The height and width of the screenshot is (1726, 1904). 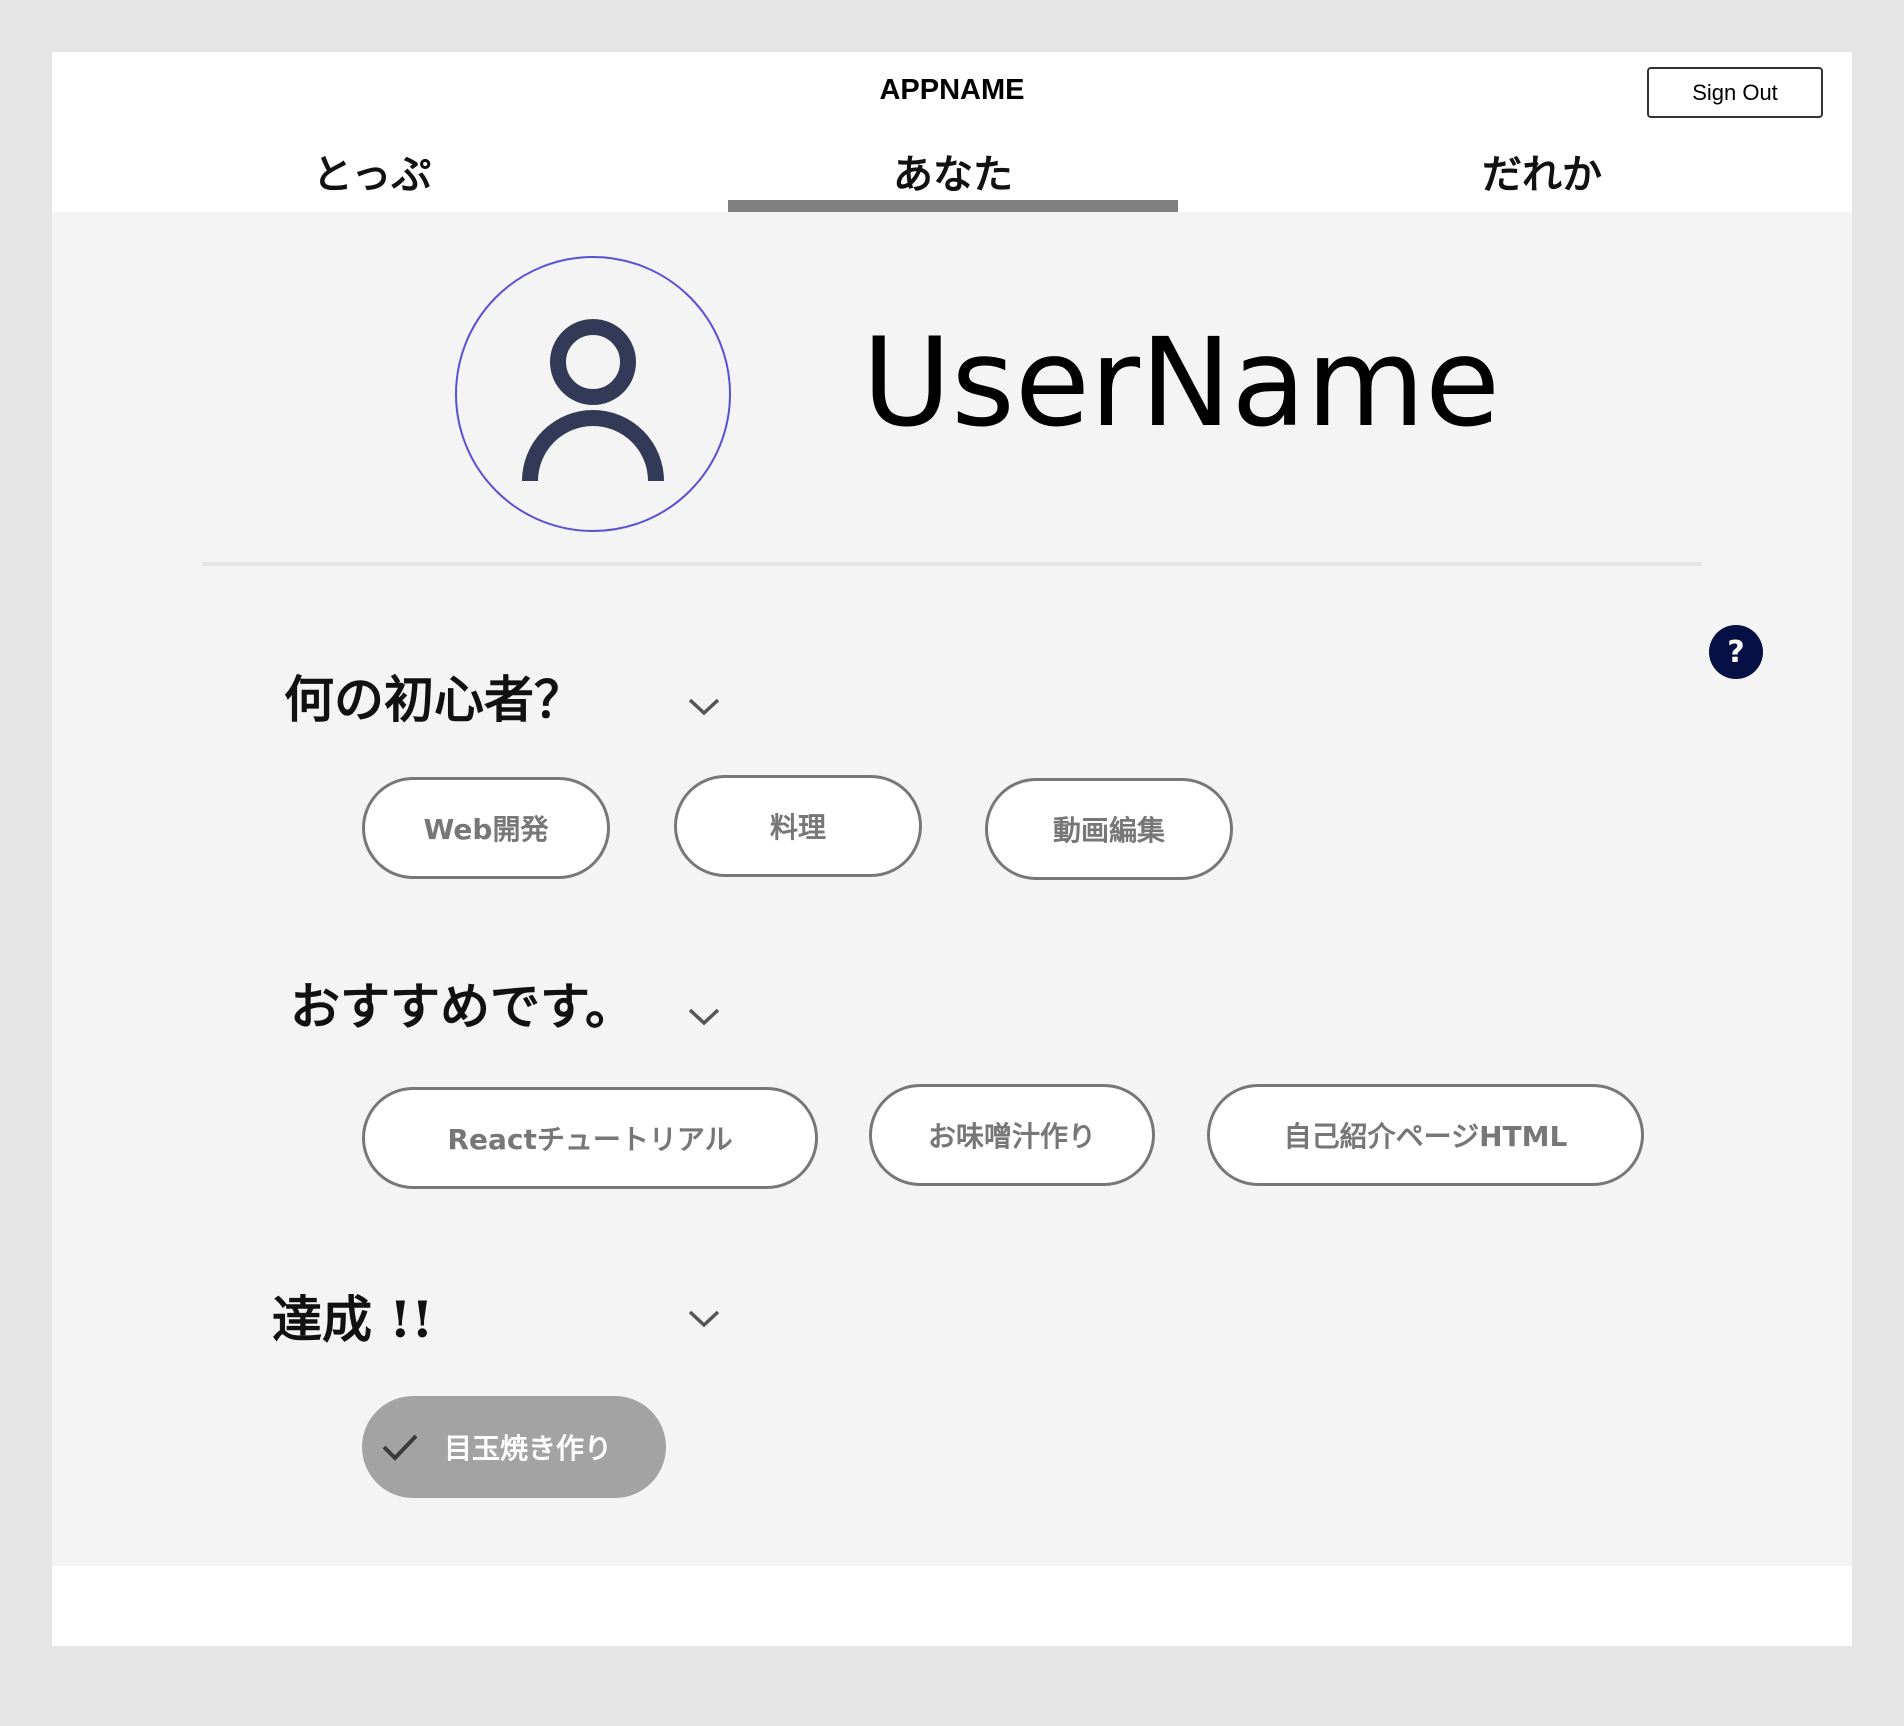 What do you see at coordinates (1736, 652) in the screenshot?
I see `help-button: ?` at bounding box center [1736, 652].